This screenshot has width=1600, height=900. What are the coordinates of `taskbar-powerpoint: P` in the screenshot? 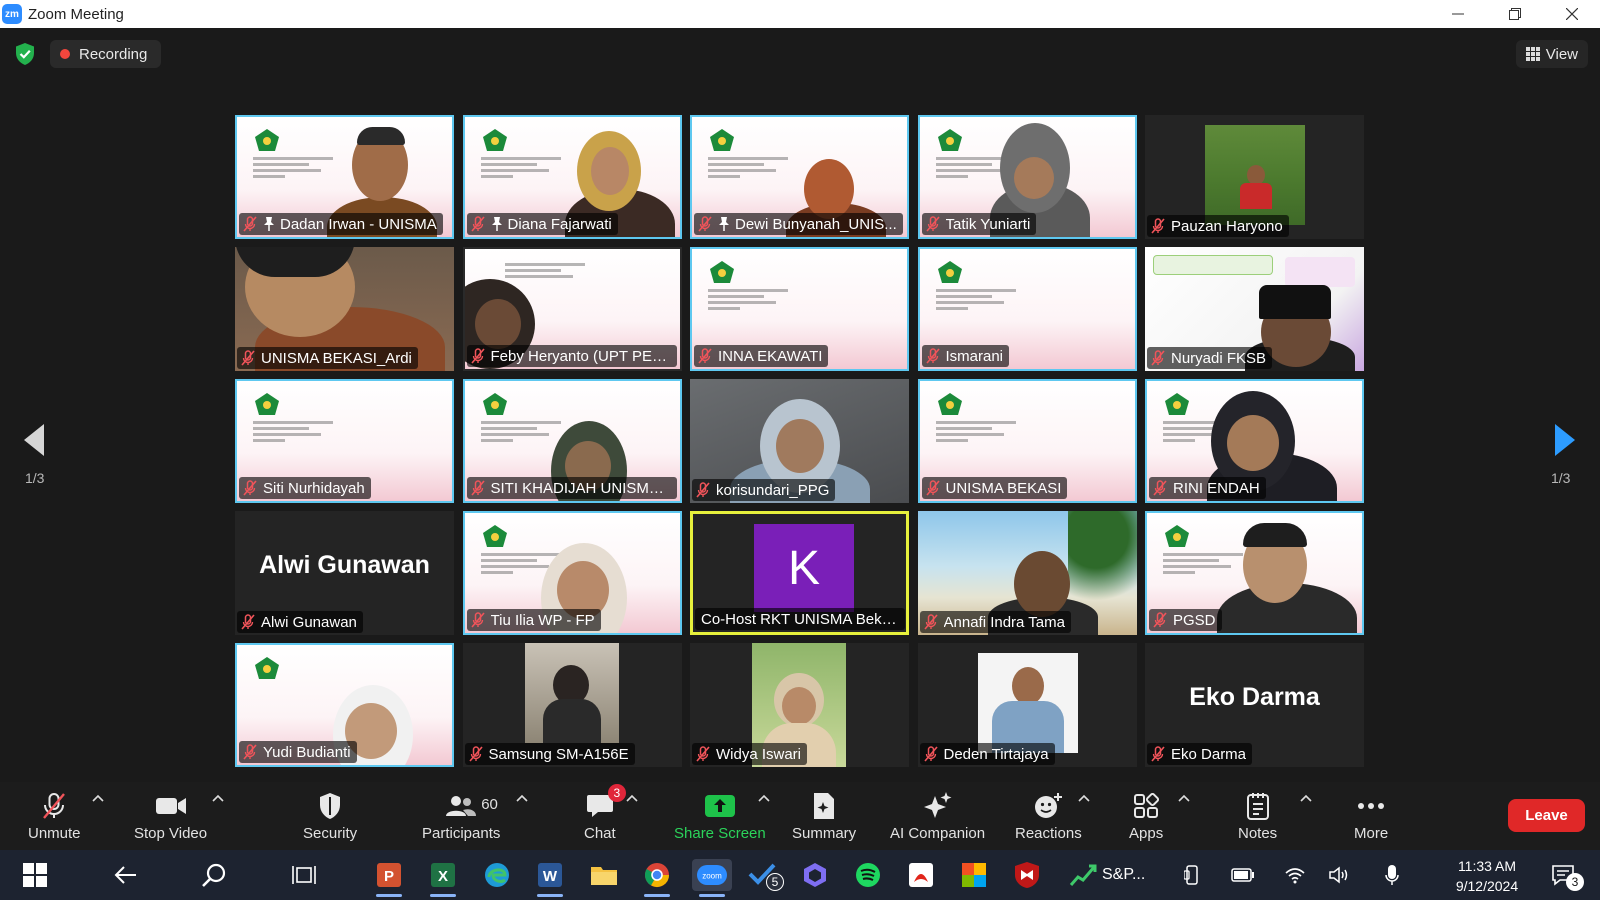 It's located at (389, 878).